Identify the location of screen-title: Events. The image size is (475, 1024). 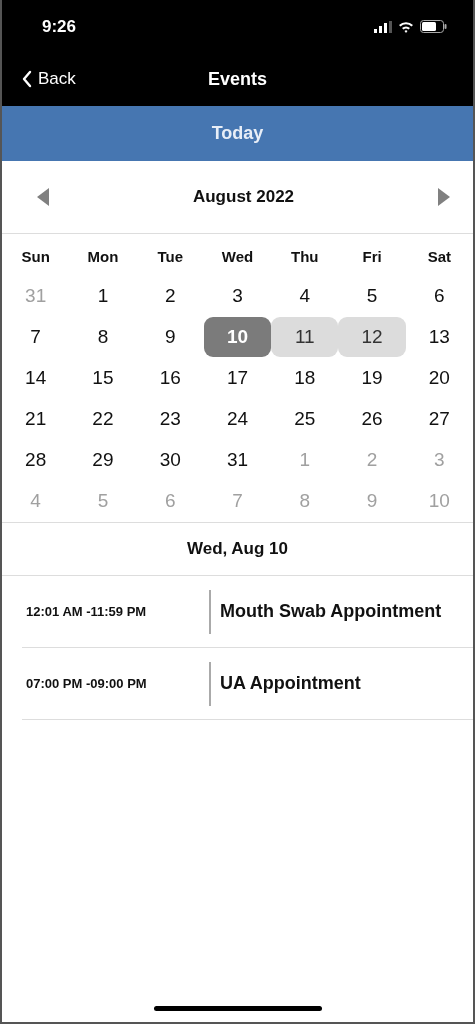
(237, 79).